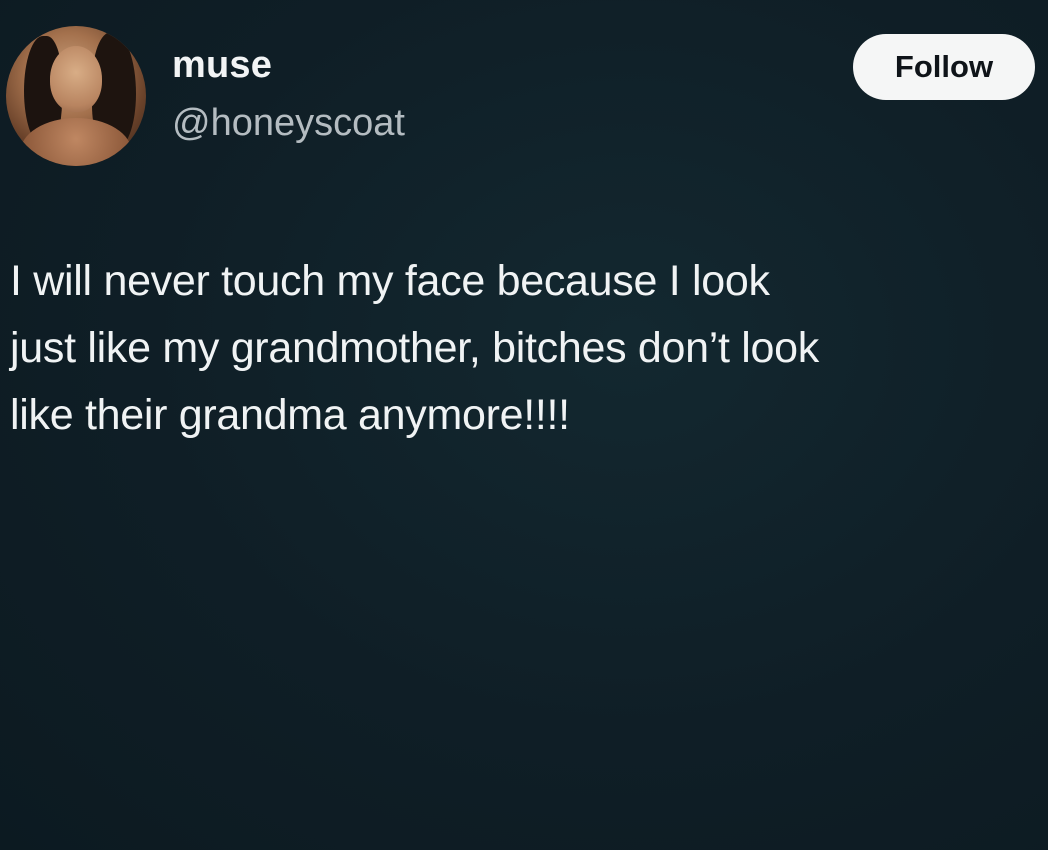  Describe the element at coordinates (288, 123) in the screenshot. I see `user-handle: @honeyscoat` at that location.